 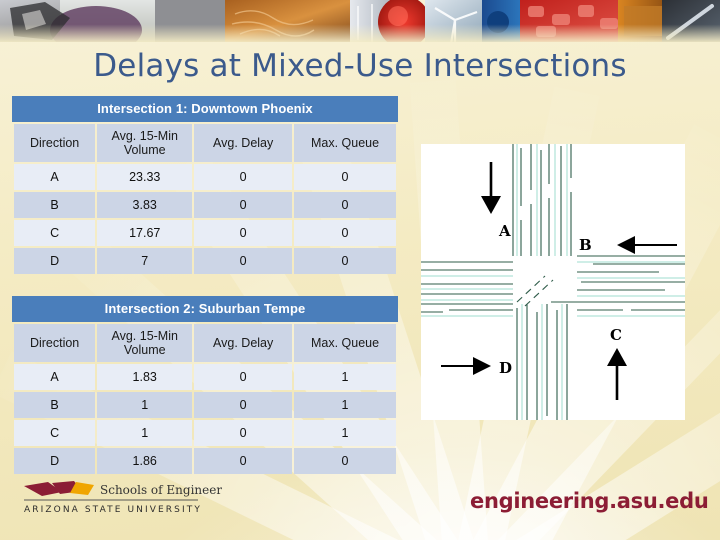 What do you see at coordinates (145, 233) in the screenshot?
I see `cell-volume: 17.67` at bounding box center [145, 233].